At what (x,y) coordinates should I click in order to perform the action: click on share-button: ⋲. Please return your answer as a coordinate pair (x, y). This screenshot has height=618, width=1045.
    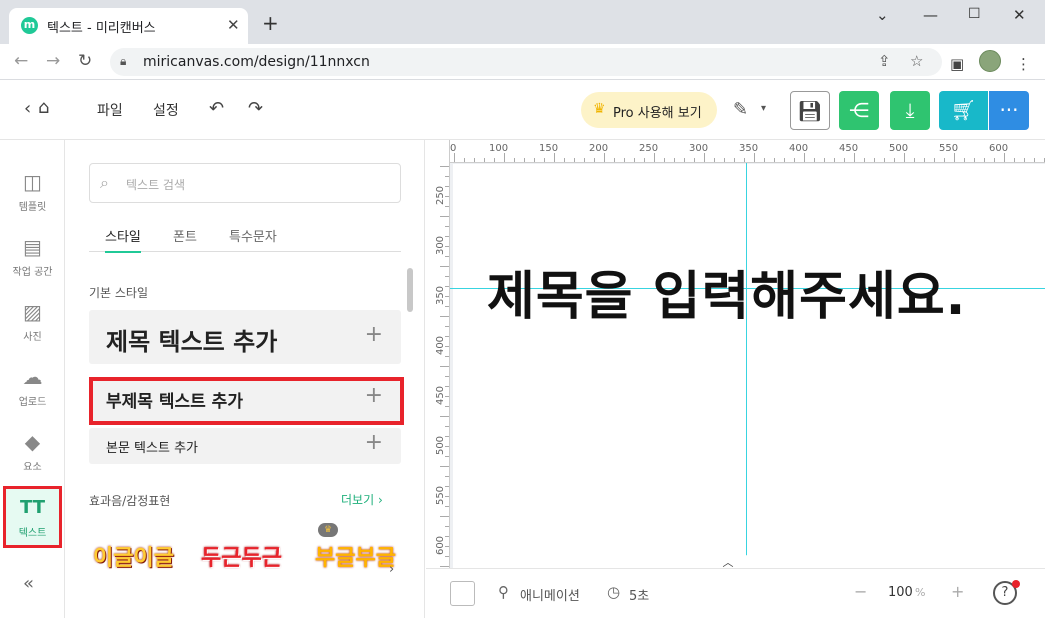
    Looking at the image, I should click on (859, 110).